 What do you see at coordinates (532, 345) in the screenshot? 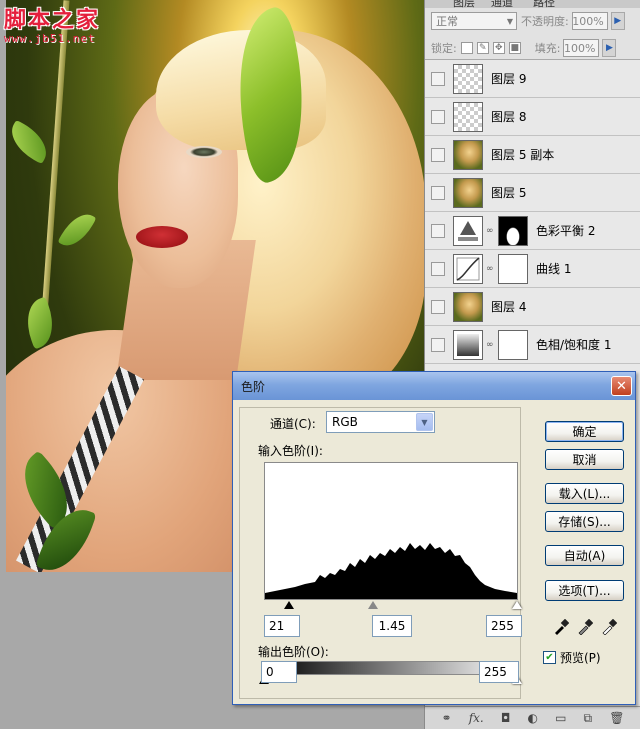
I see `layer-row: ∞ 色相/饱和度 1` at bounding box center [532, 345].